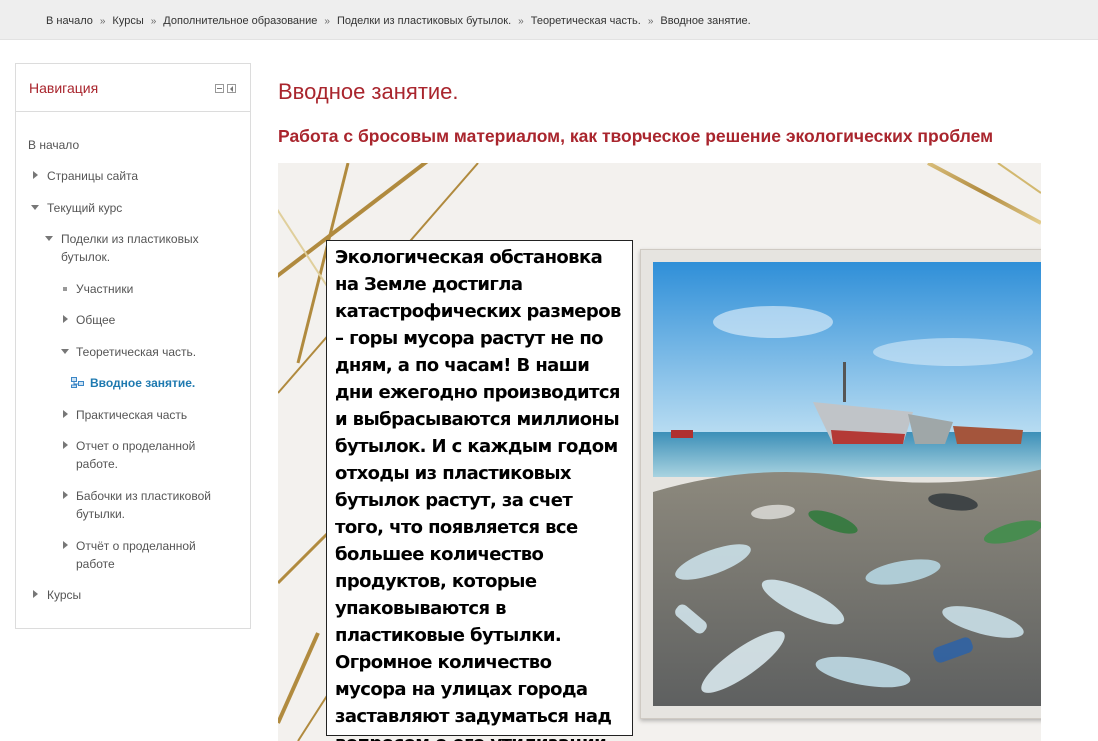  Describe the element at coordinates (231, 88) in the screenshot. I see `move-icon` at that location.